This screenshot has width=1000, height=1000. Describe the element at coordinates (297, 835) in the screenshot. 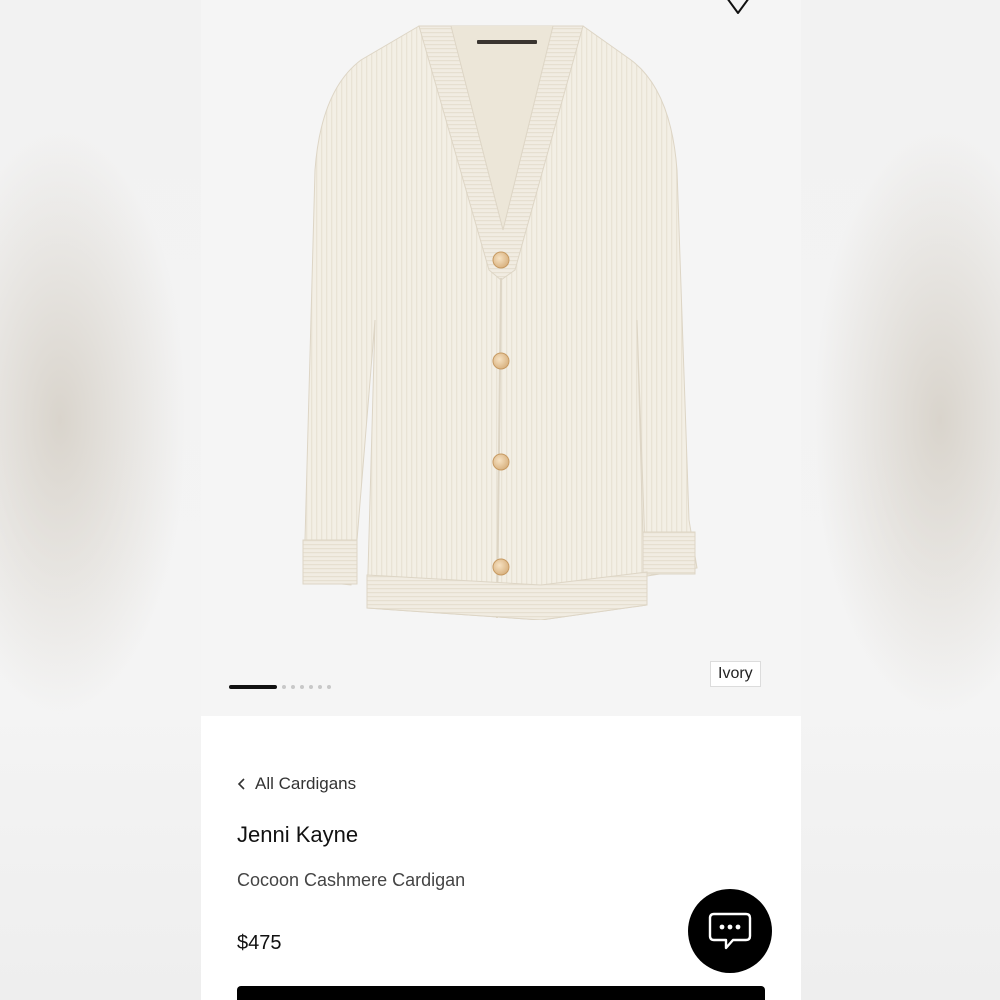

I see `brand-name: Jenni Kayne` at that location.